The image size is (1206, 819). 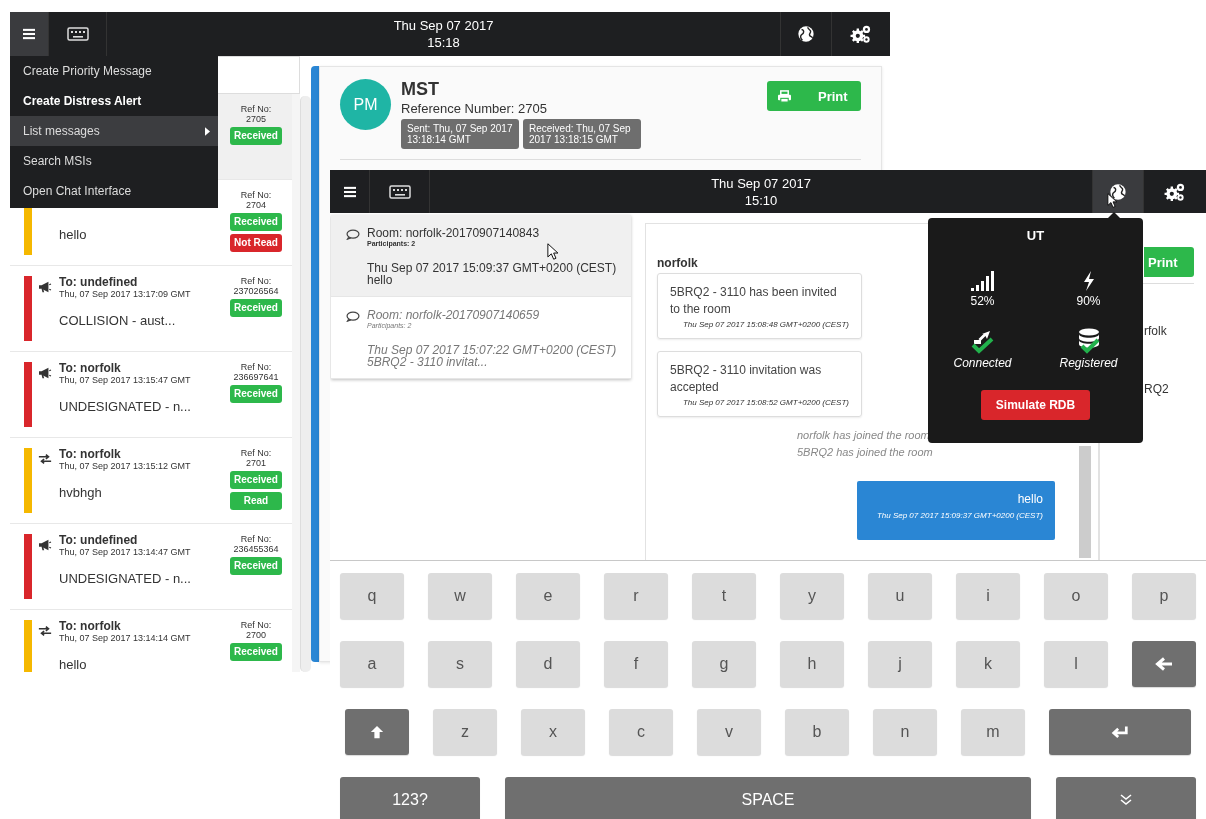 I want to click on globe-icon, so click(x=1118, y=191).